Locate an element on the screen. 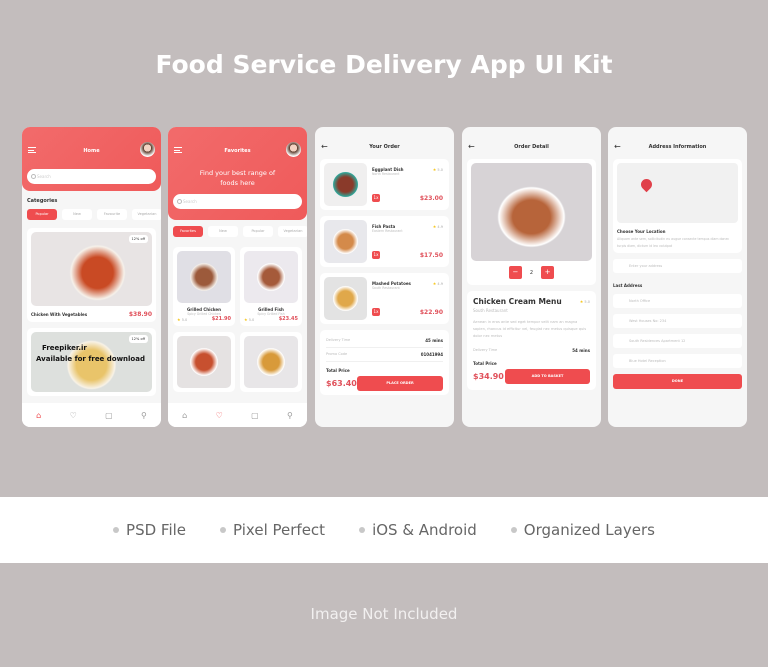  home-header: Home Search is located at coordinates (91, 159).